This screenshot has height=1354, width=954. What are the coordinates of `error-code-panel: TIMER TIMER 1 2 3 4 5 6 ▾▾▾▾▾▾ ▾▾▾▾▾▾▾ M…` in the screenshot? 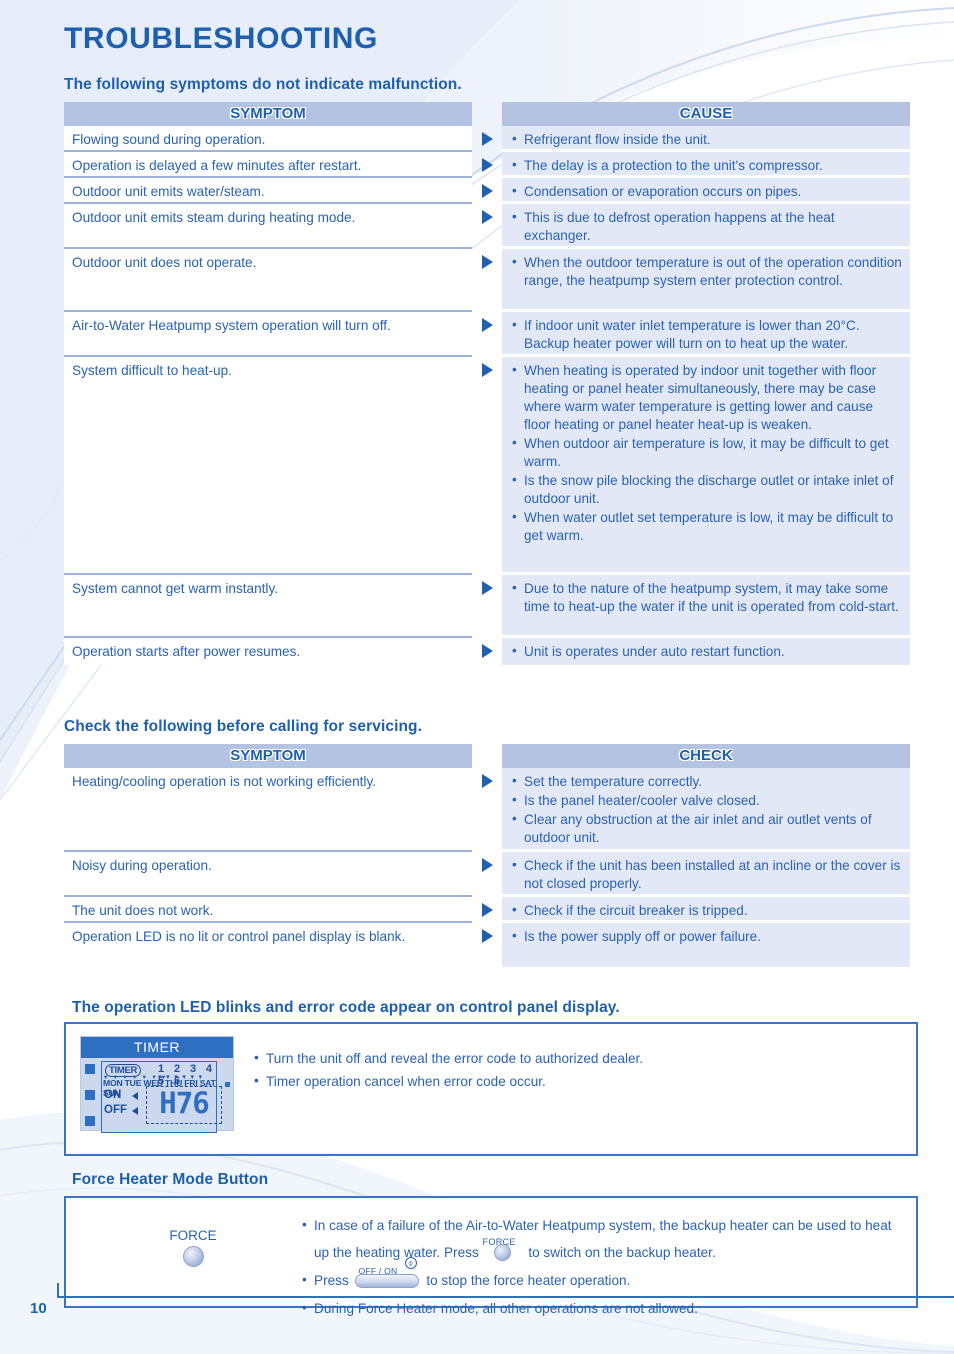 It's located at (491, 1089).